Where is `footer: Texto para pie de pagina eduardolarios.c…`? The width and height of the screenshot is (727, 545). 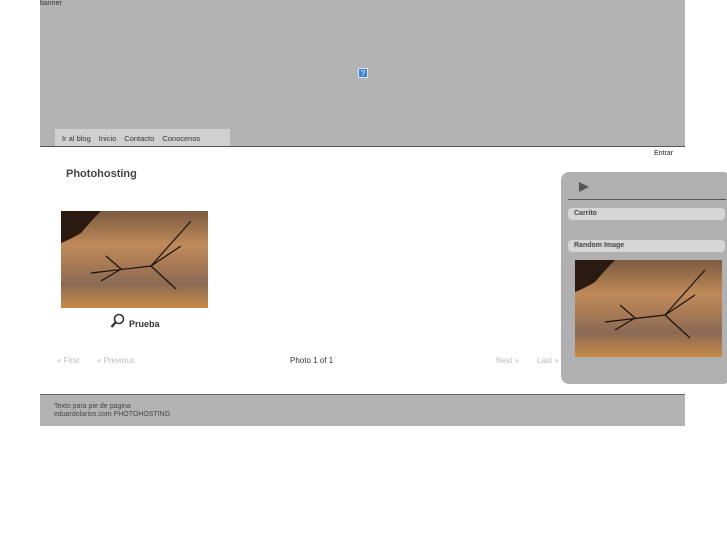 footer: Texto para pie de pagina eduardolarios.c… is located at coordinates (362, 410).